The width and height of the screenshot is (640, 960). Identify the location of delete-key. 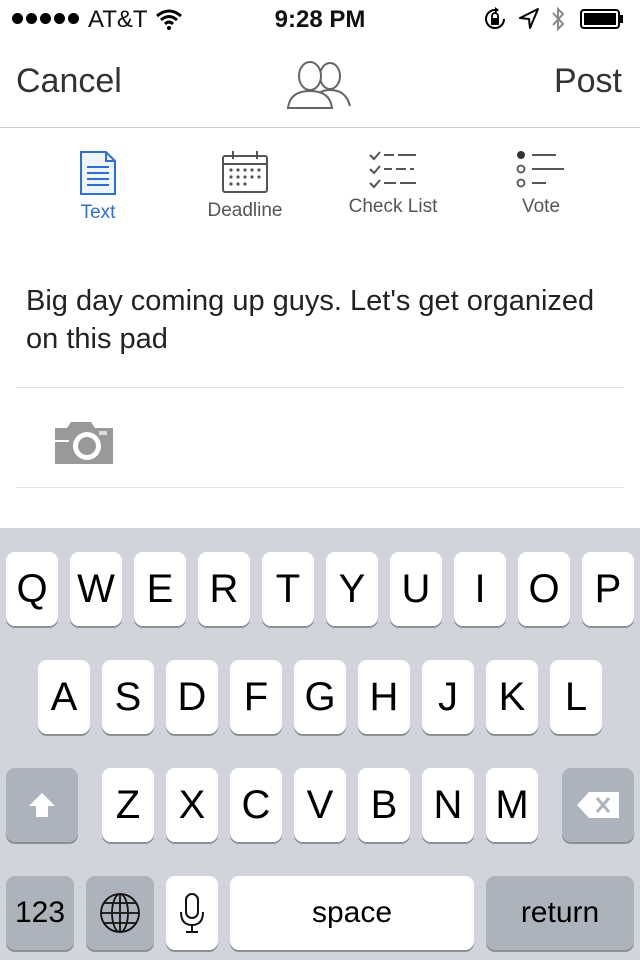
(598, 805).